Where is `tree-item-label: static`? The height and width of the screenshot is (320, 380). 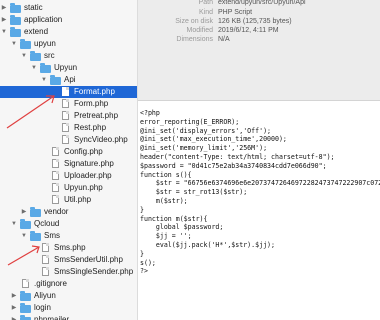
tree-item-label: static is located at coordinates (33, 7).